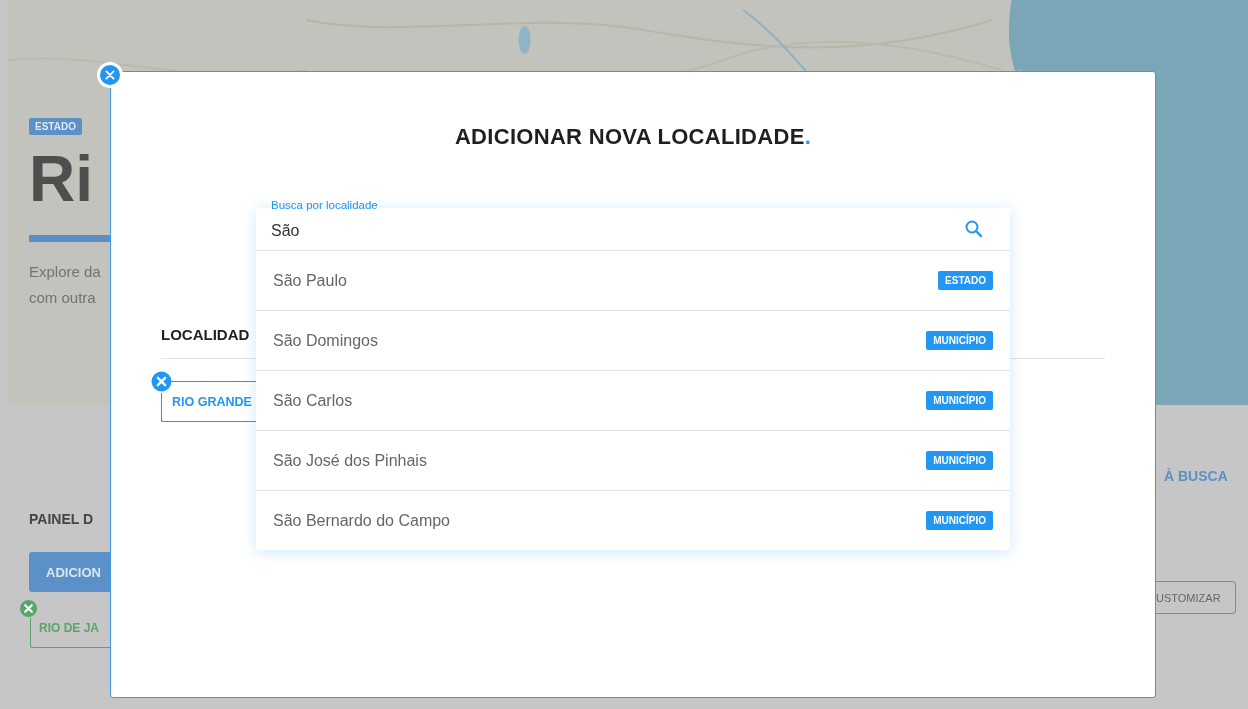 The image size is (1248, 709). Describe the element at coordinates (313, 400) in the screenshot. I see `result-name: São Carlos` at that location.